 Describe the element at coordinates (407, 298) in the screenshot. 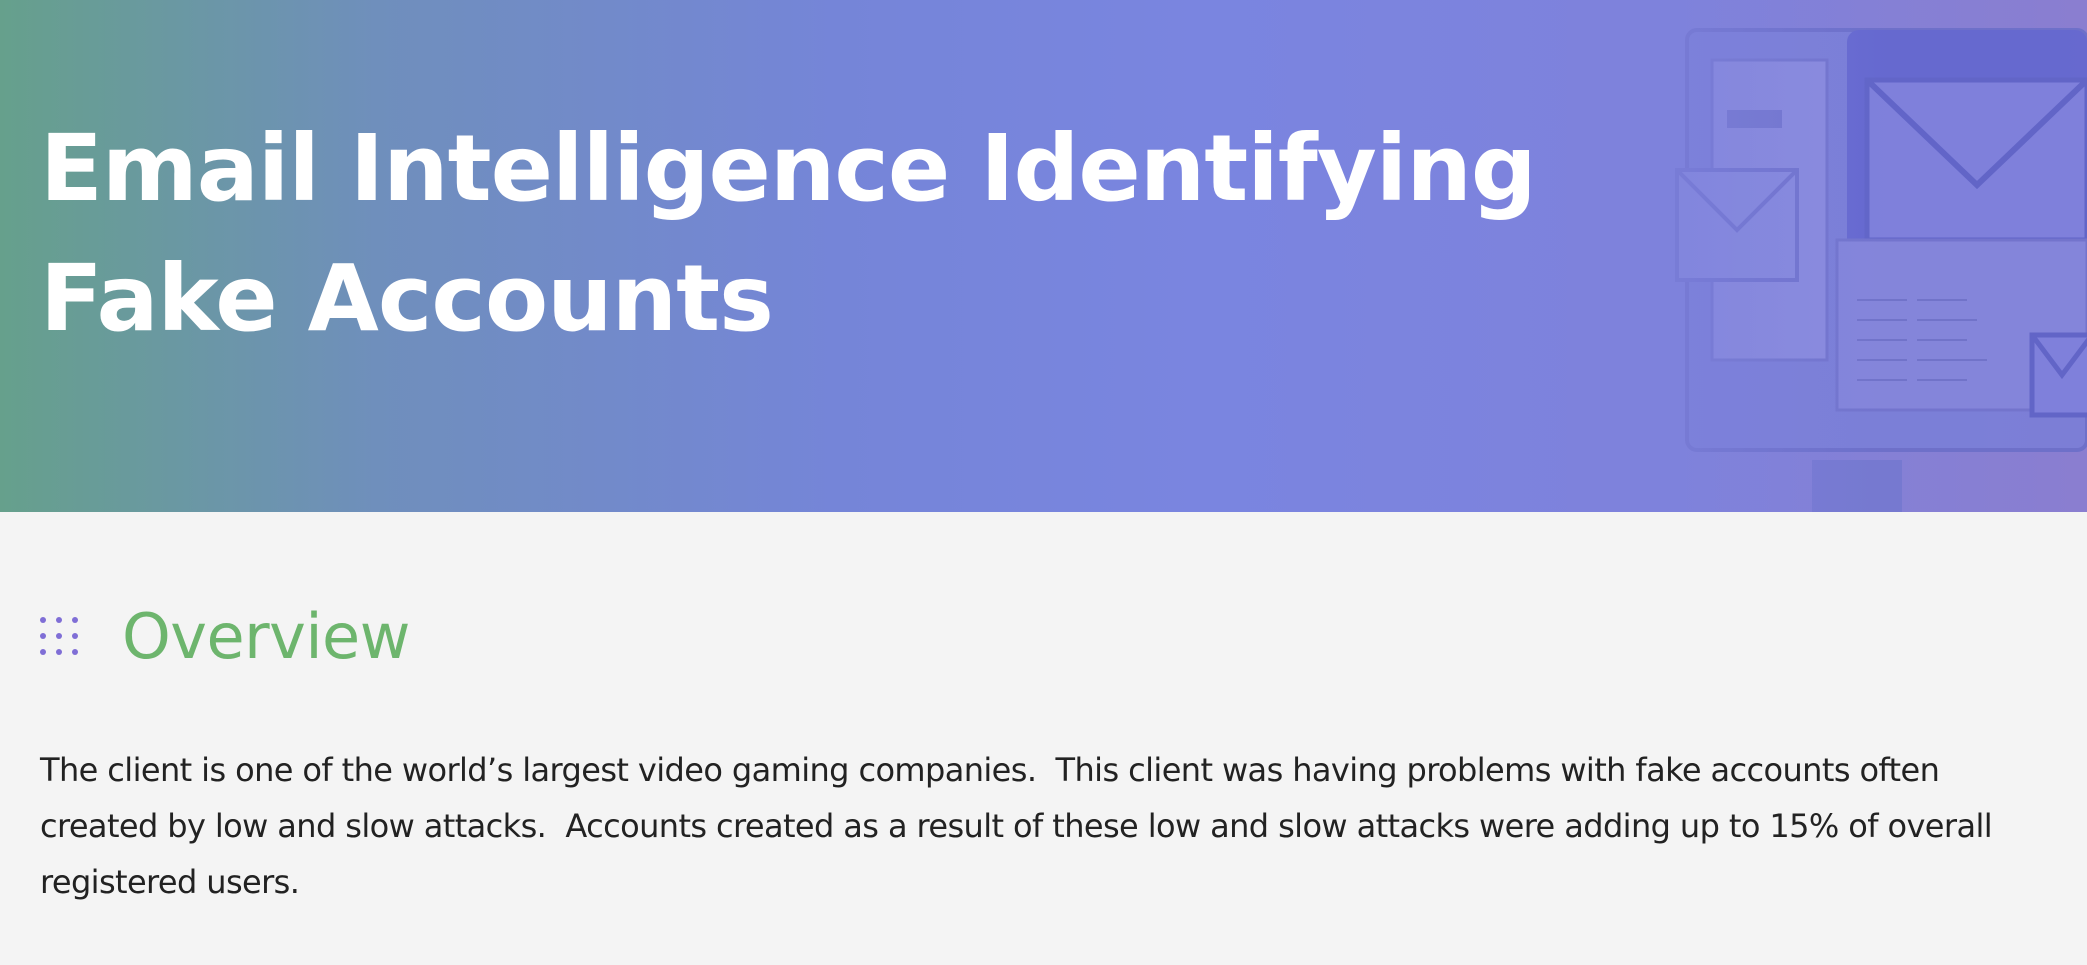

I see `page-title-line-2: Fake Accounts` at that location.